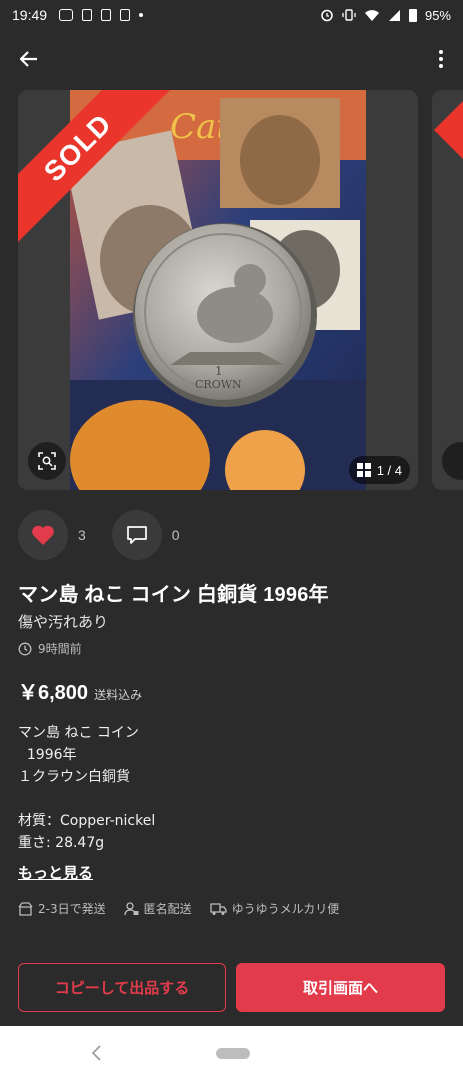 This screenshot has height=1080, width=463. I want to click on more-notifications-dot, so click(141, 15).